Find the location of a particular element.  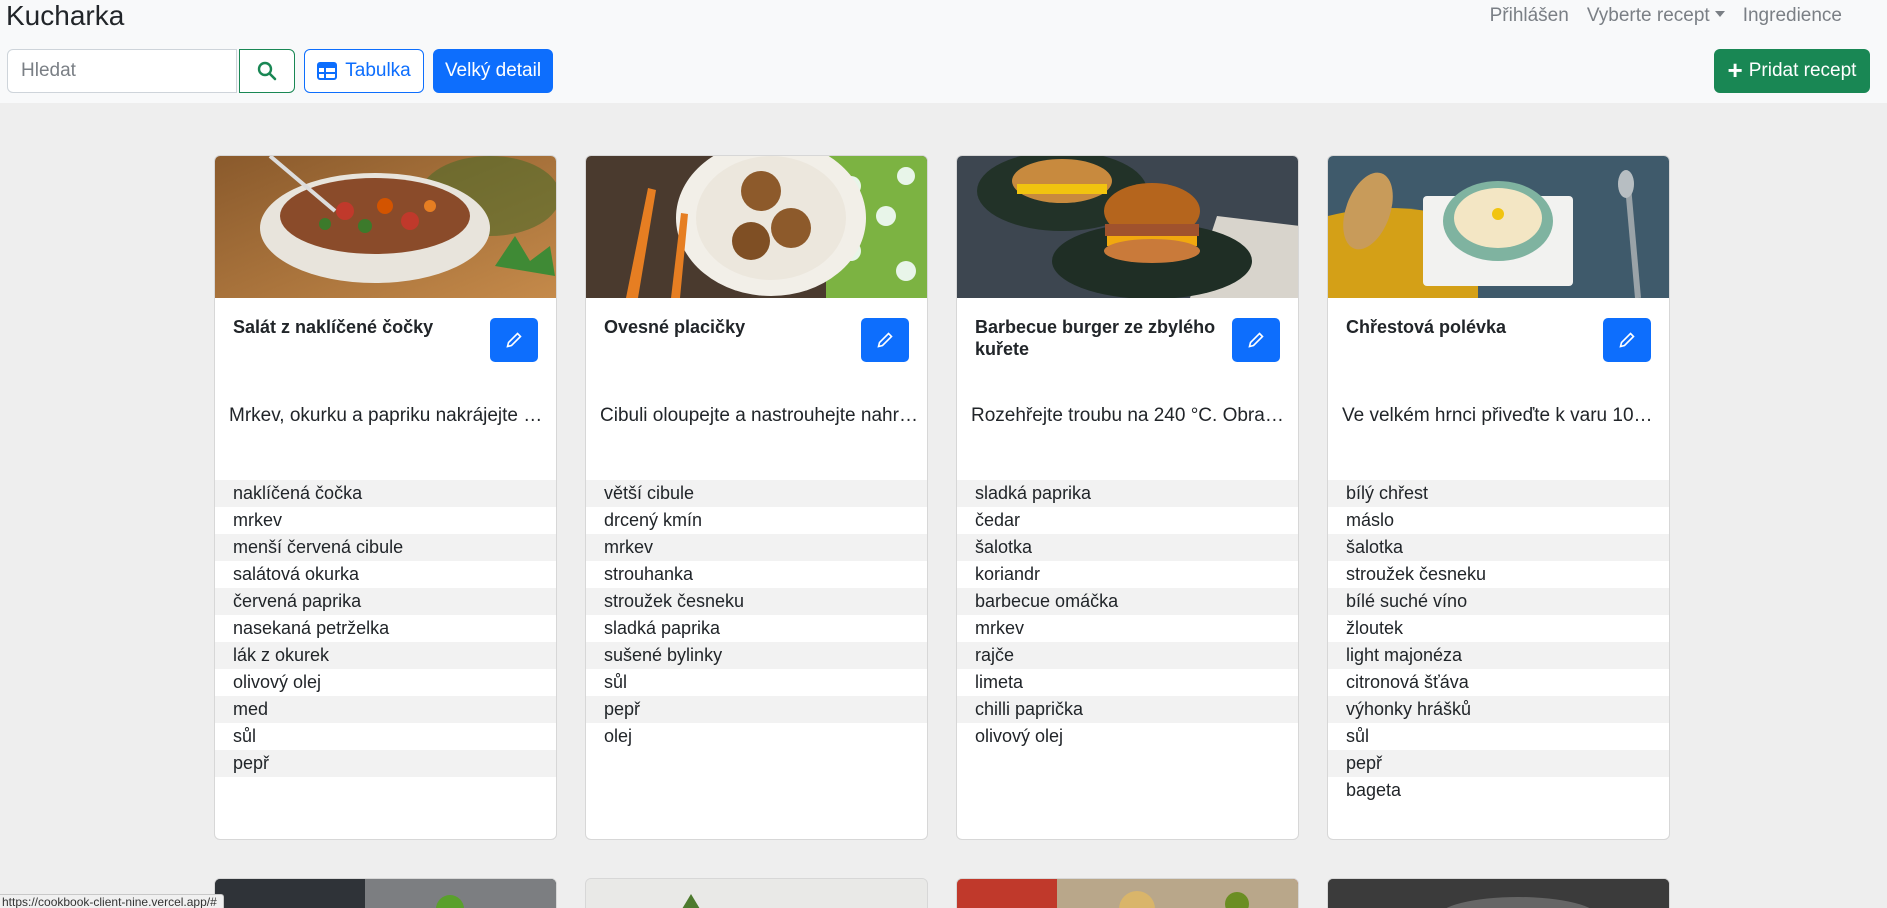

ingredient-item: bageta is located at coordinates (1374, 790).